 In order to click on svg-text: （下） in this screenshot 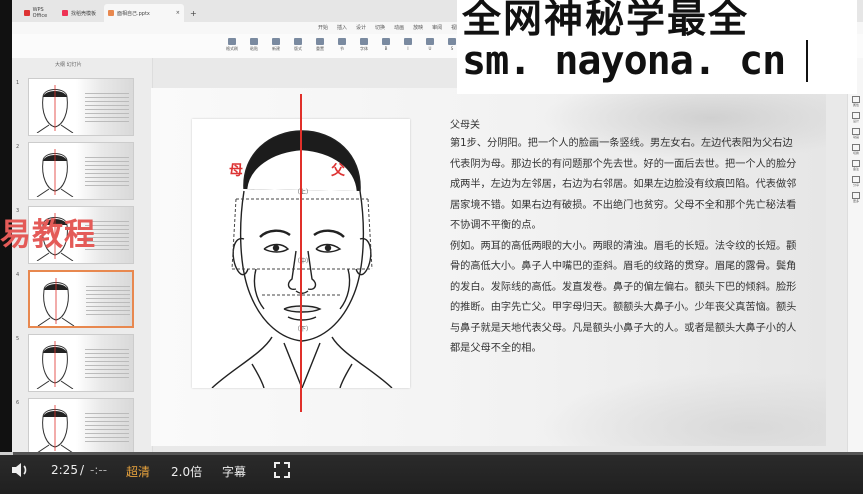, I will do `click(303, 329)`.